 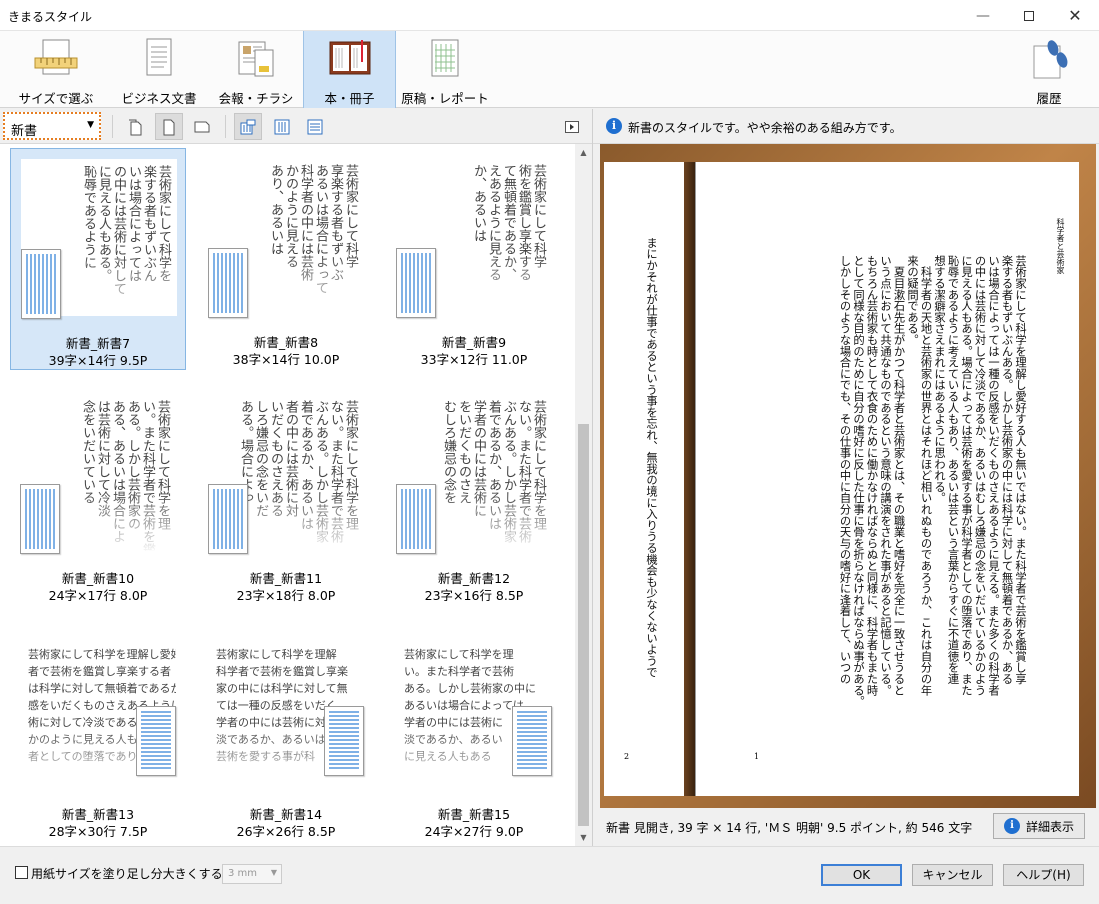 I want to click on style-spec: 23字×18行 8.0P, so click(x=286, y=595).